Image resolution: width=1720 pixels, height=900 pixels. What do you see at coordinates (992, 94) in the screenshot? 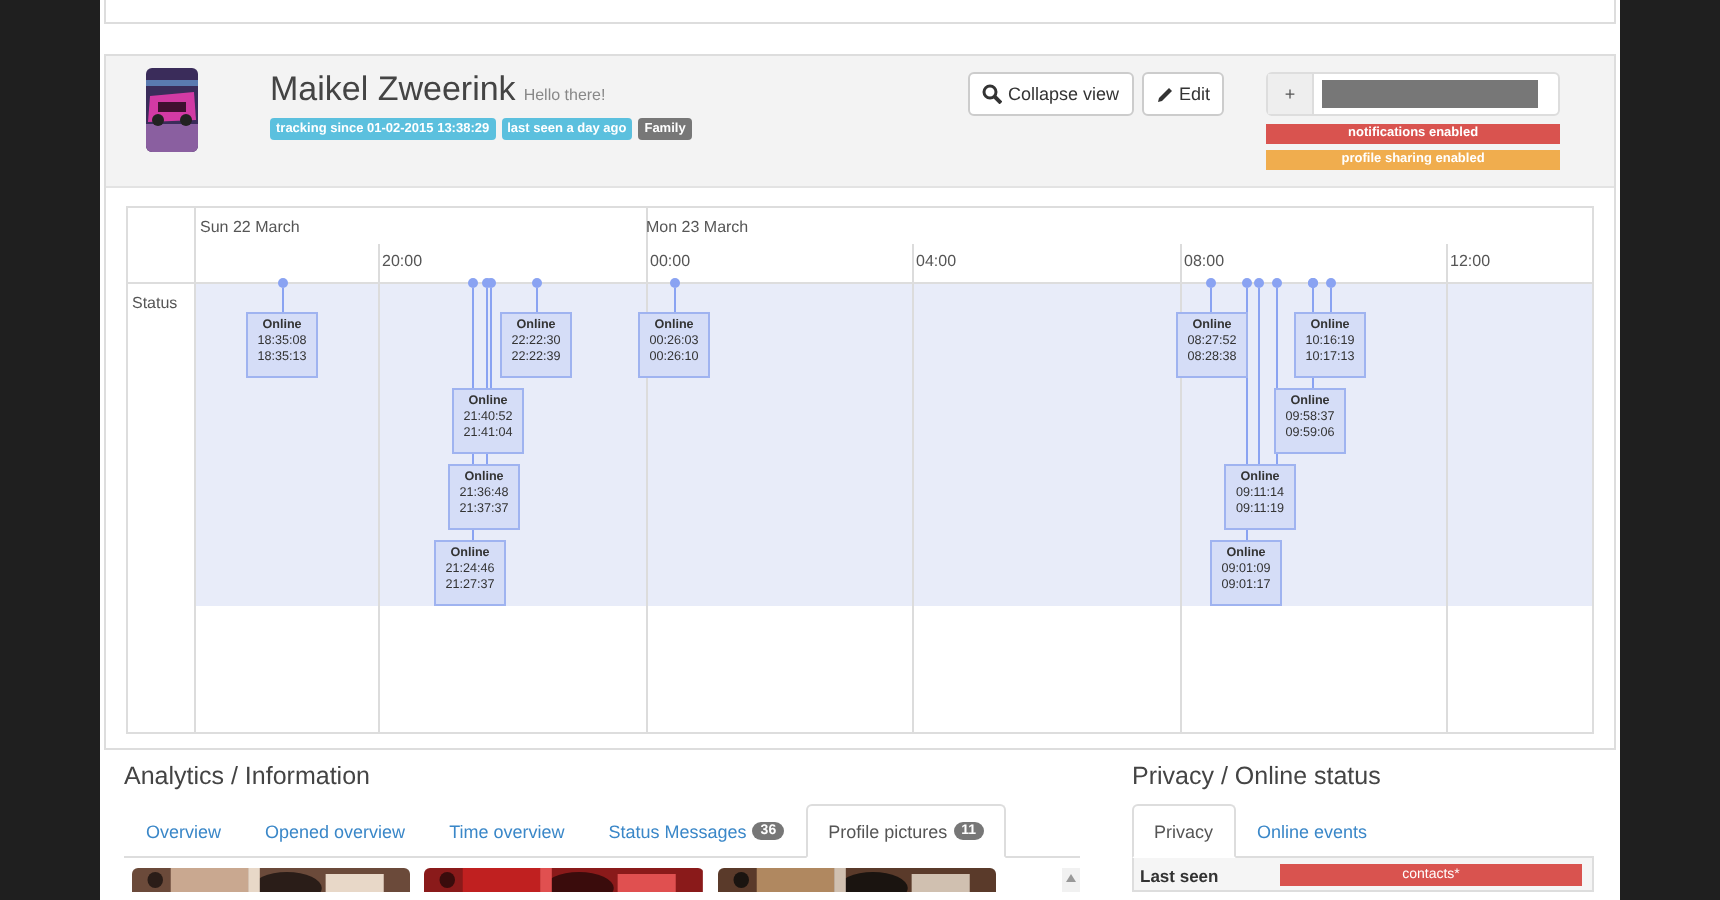
I see `zoom-icon` at bounding box center [992, 94].